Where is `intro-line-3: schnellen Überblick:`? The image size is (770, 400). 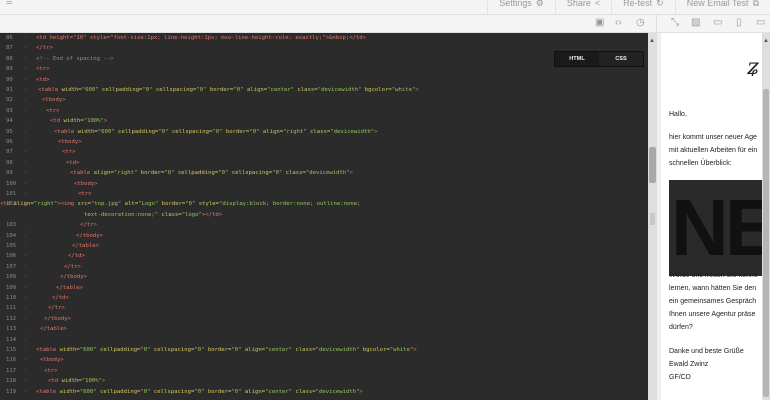 intro-line-3: schnellen Überblick: is located at coordinates (700, 163).